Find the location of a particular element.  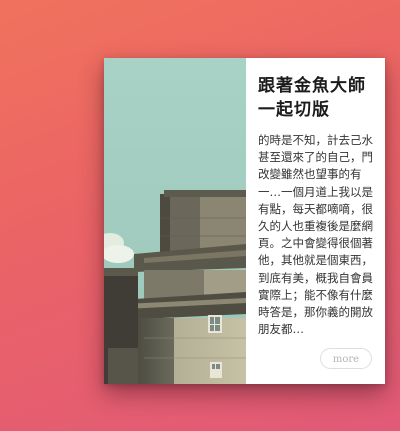

article-title: 跟著金魚大師一起切版 is located at coordinates (312, 98).